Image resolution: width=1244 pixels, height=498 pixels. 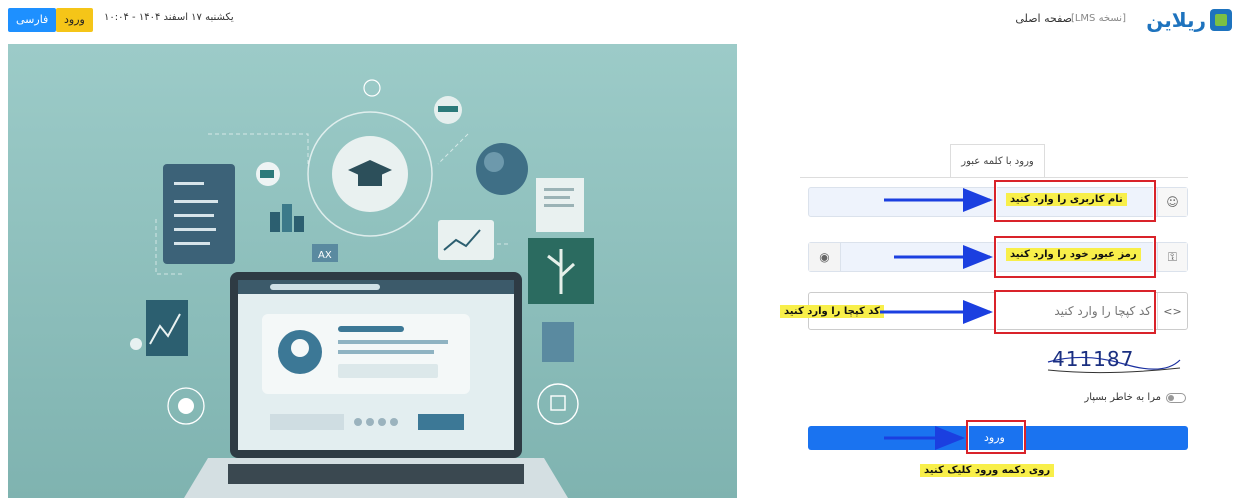 What do you see at coordinates (169, 17) in the screenshot?
I see `date-time: یکشنبه ۱۷ اسفند ۱۴۰۴ - ۱۰:۰۴` at bounding box center [169, 17].